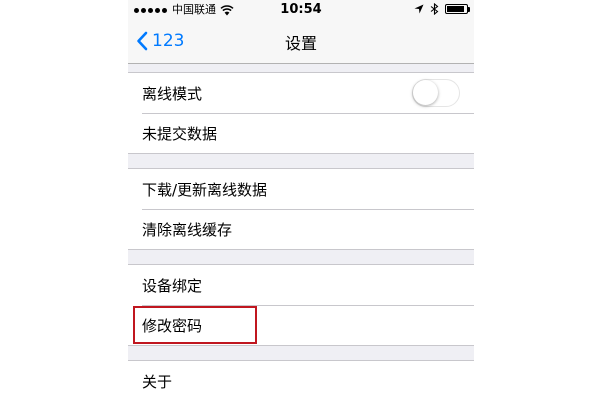 The height and width of the screenshot is (400, 600). I want to click on page-title: 设置, so click(300, 43).